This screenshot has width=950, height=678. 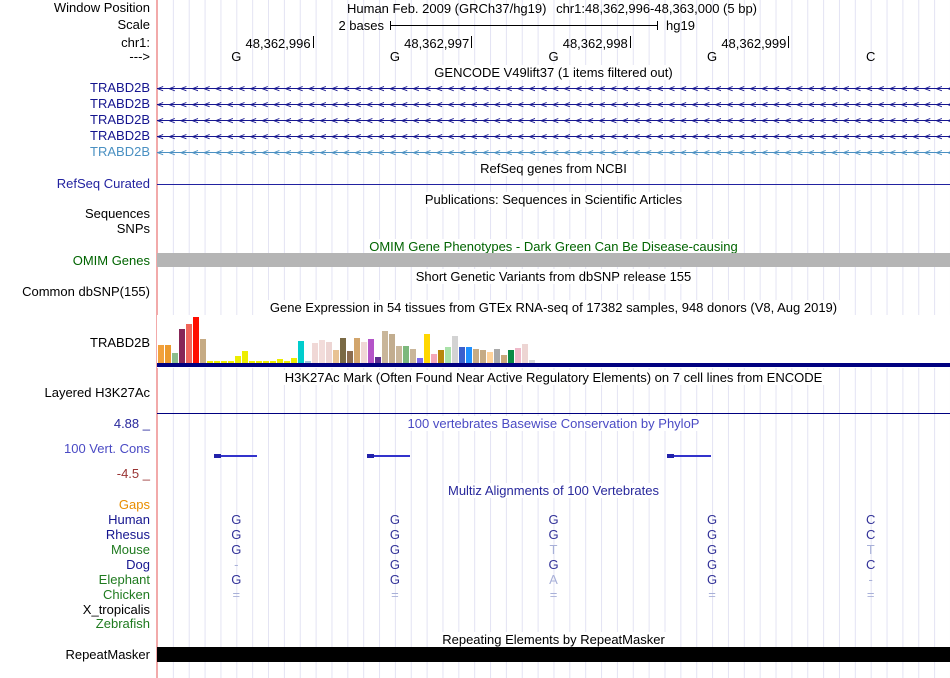 What do you see at coordinates (75, 449) in the screenshot?
I see `vert-cons-label: 100 Vert. Cons` at bounding box center [75, 449].